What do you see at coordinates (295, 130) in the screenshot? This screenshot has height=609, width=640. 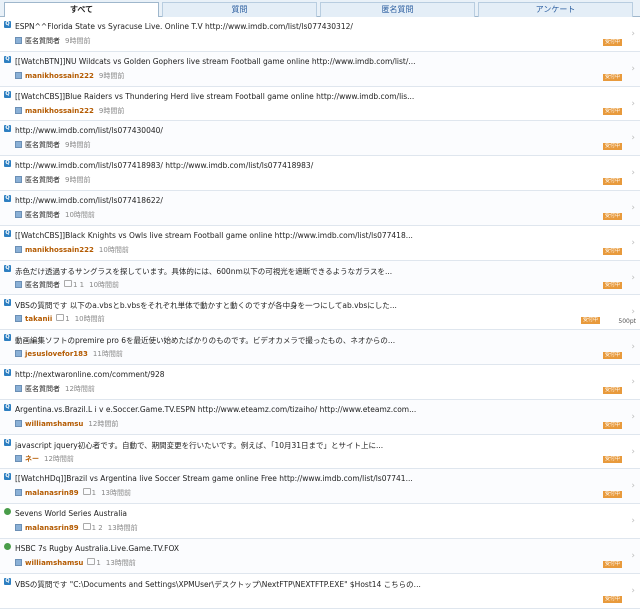 I see `question-title: http://www.imdb.com/list/ls077430040/` at bounding box center [295, 130].